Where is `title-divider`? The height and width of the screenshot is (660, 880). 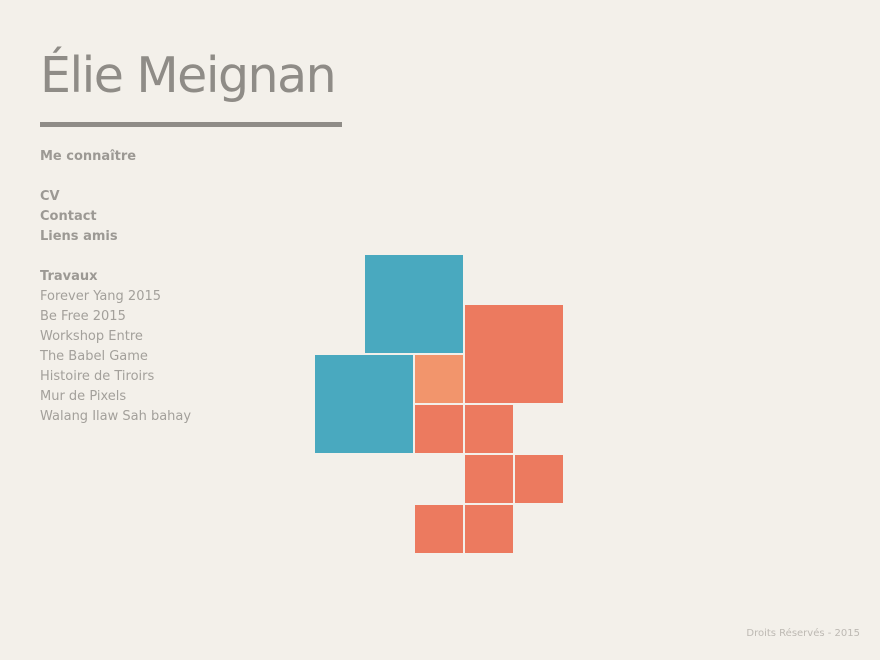 title-divider is located at coordinates (191, 124).